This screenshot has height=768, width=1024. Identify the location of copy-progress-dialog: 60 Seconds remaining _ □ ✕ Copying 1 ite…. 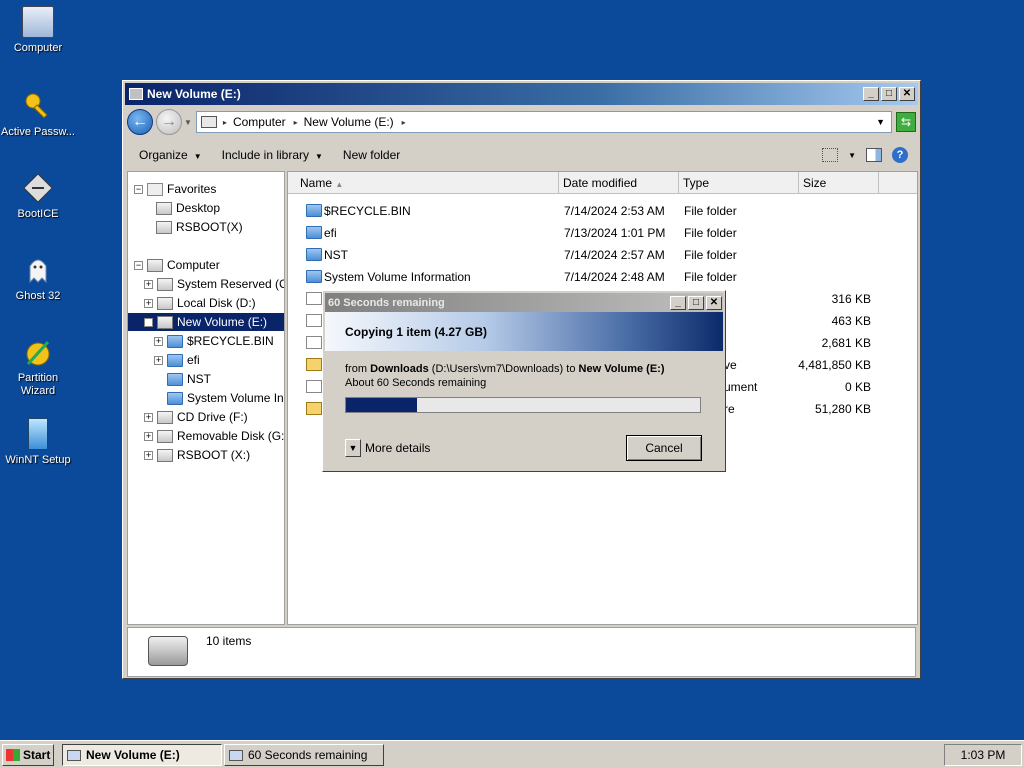
(524, 381).